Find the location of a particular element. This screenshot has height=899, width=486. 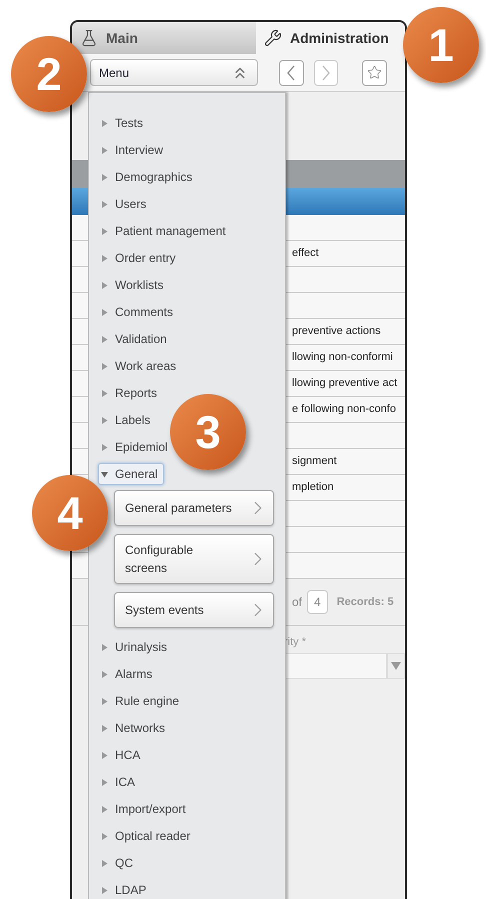

back-button is located at coordinates (291, 73).